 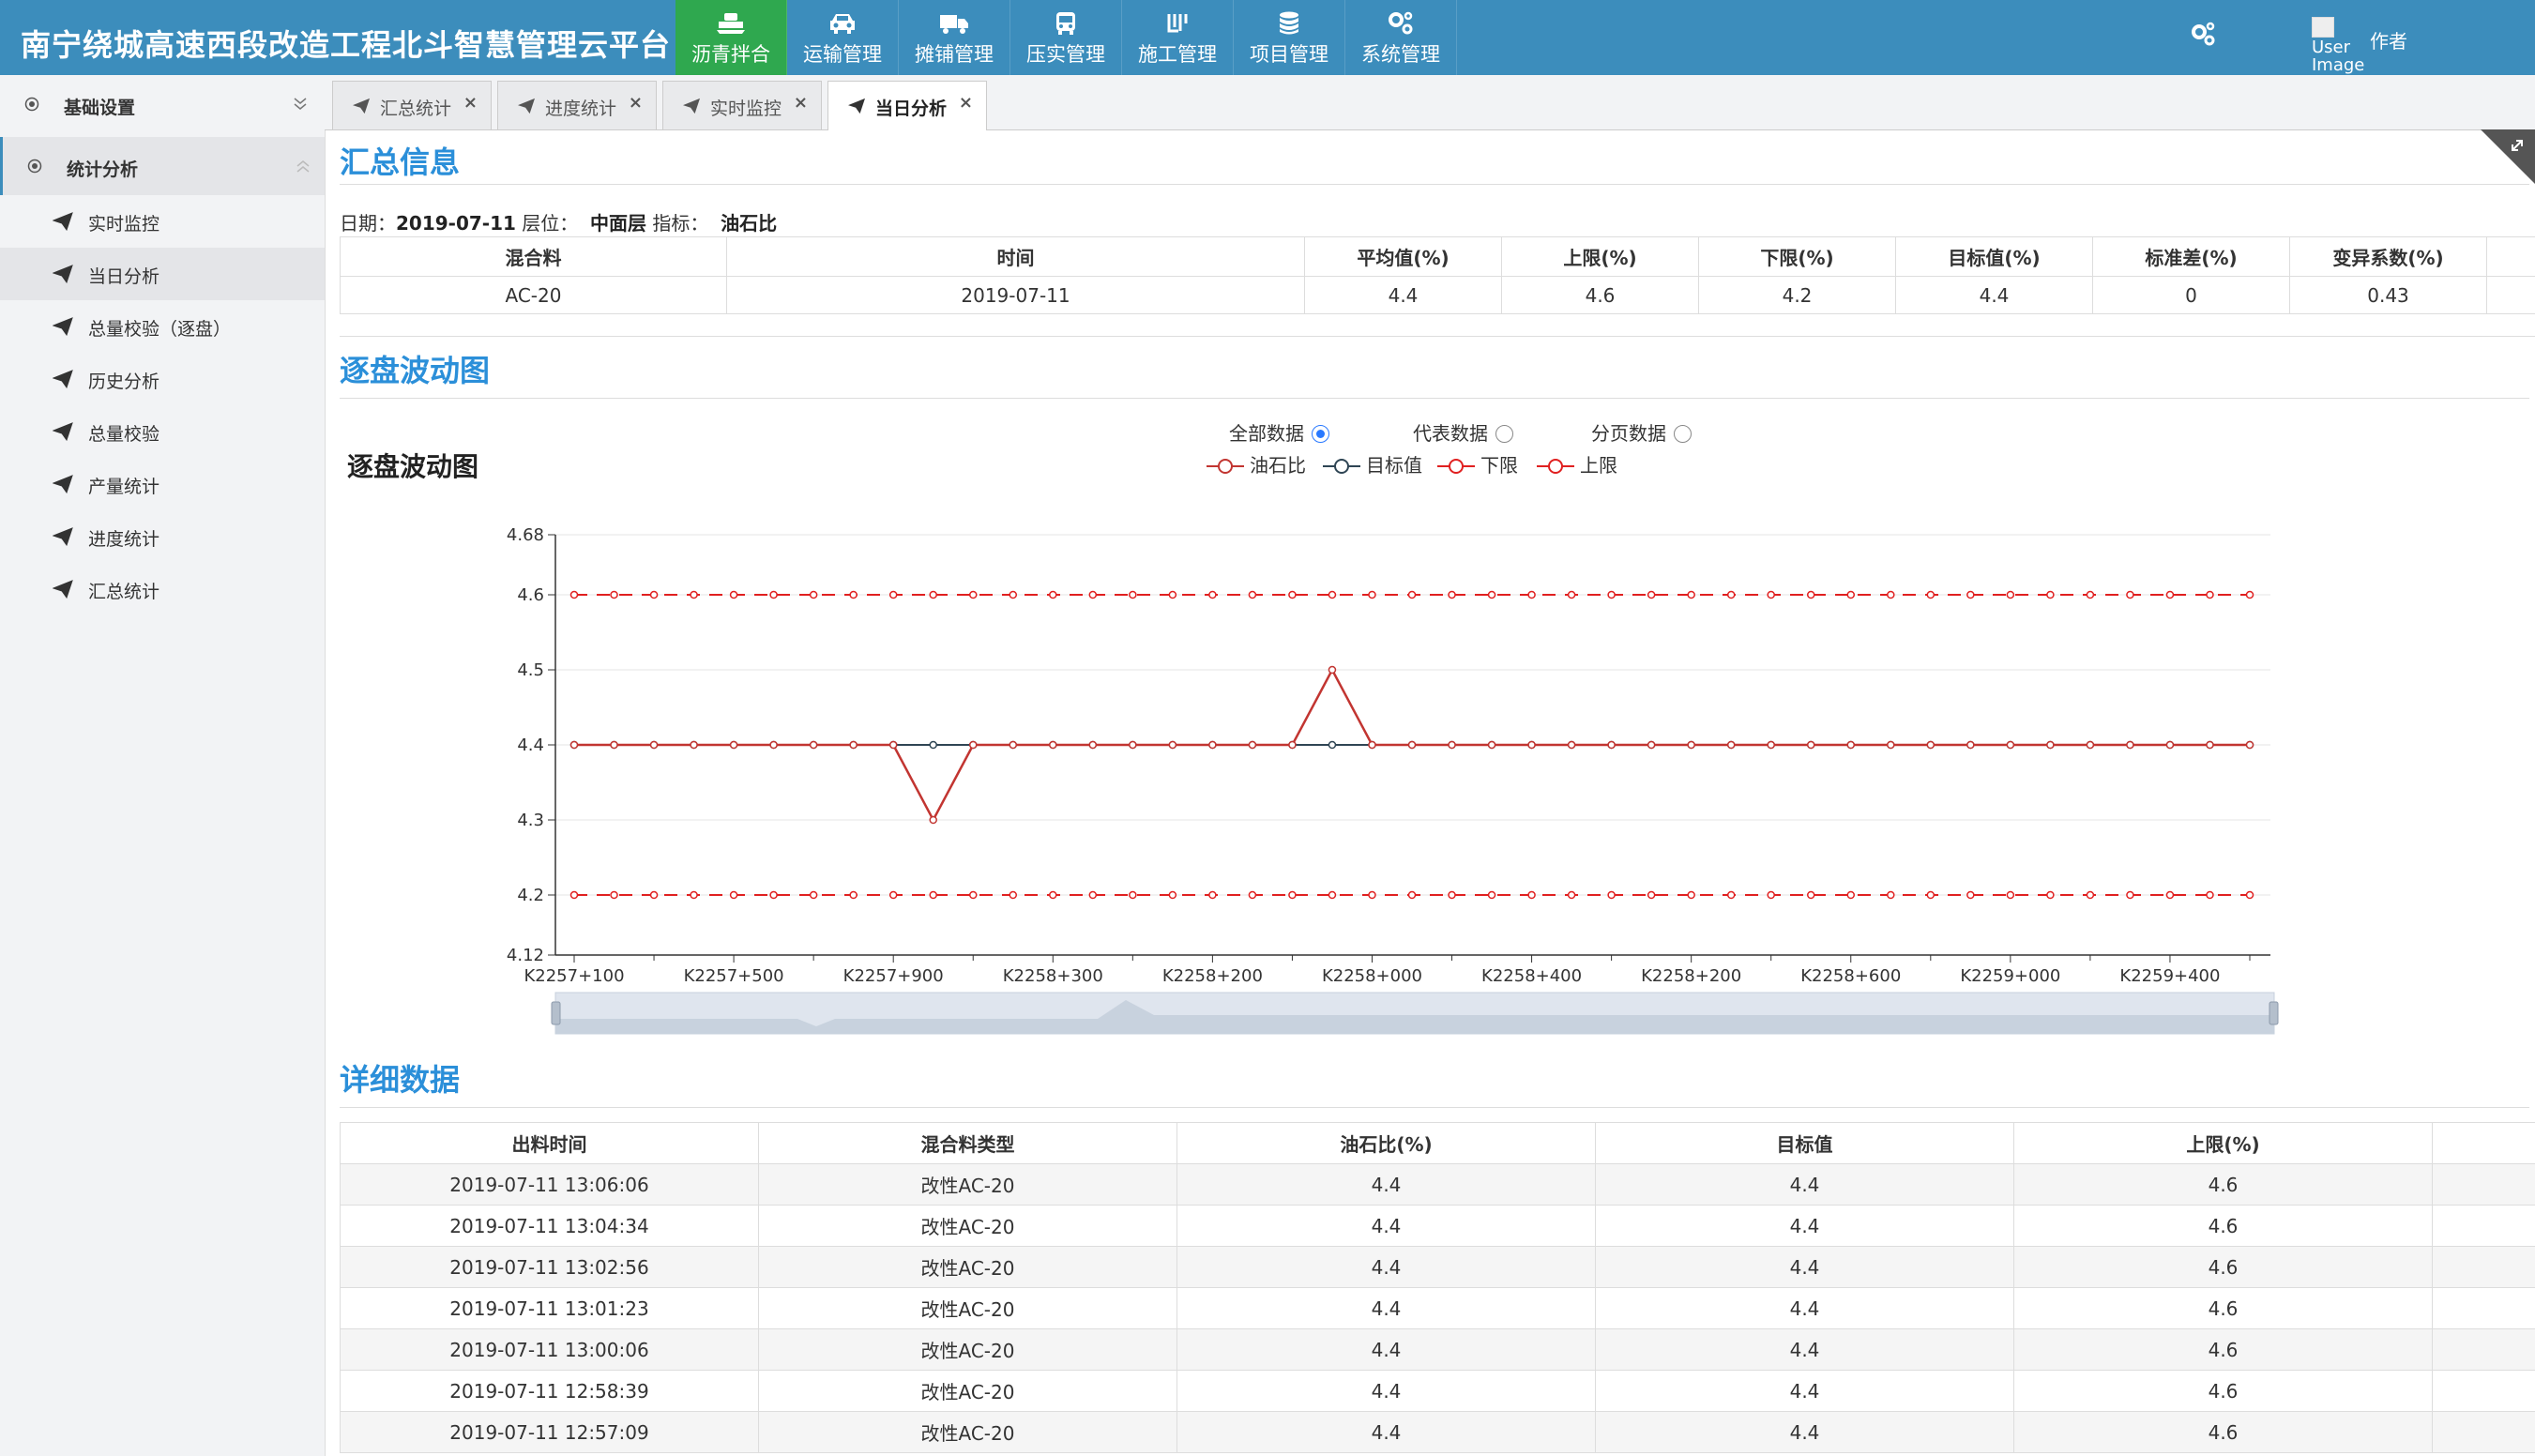 I want to click on table-row: 2019-07-11 13:02:56 改性AC-20 4.4 4.4 4.6, so click(x=1437, y=1267).